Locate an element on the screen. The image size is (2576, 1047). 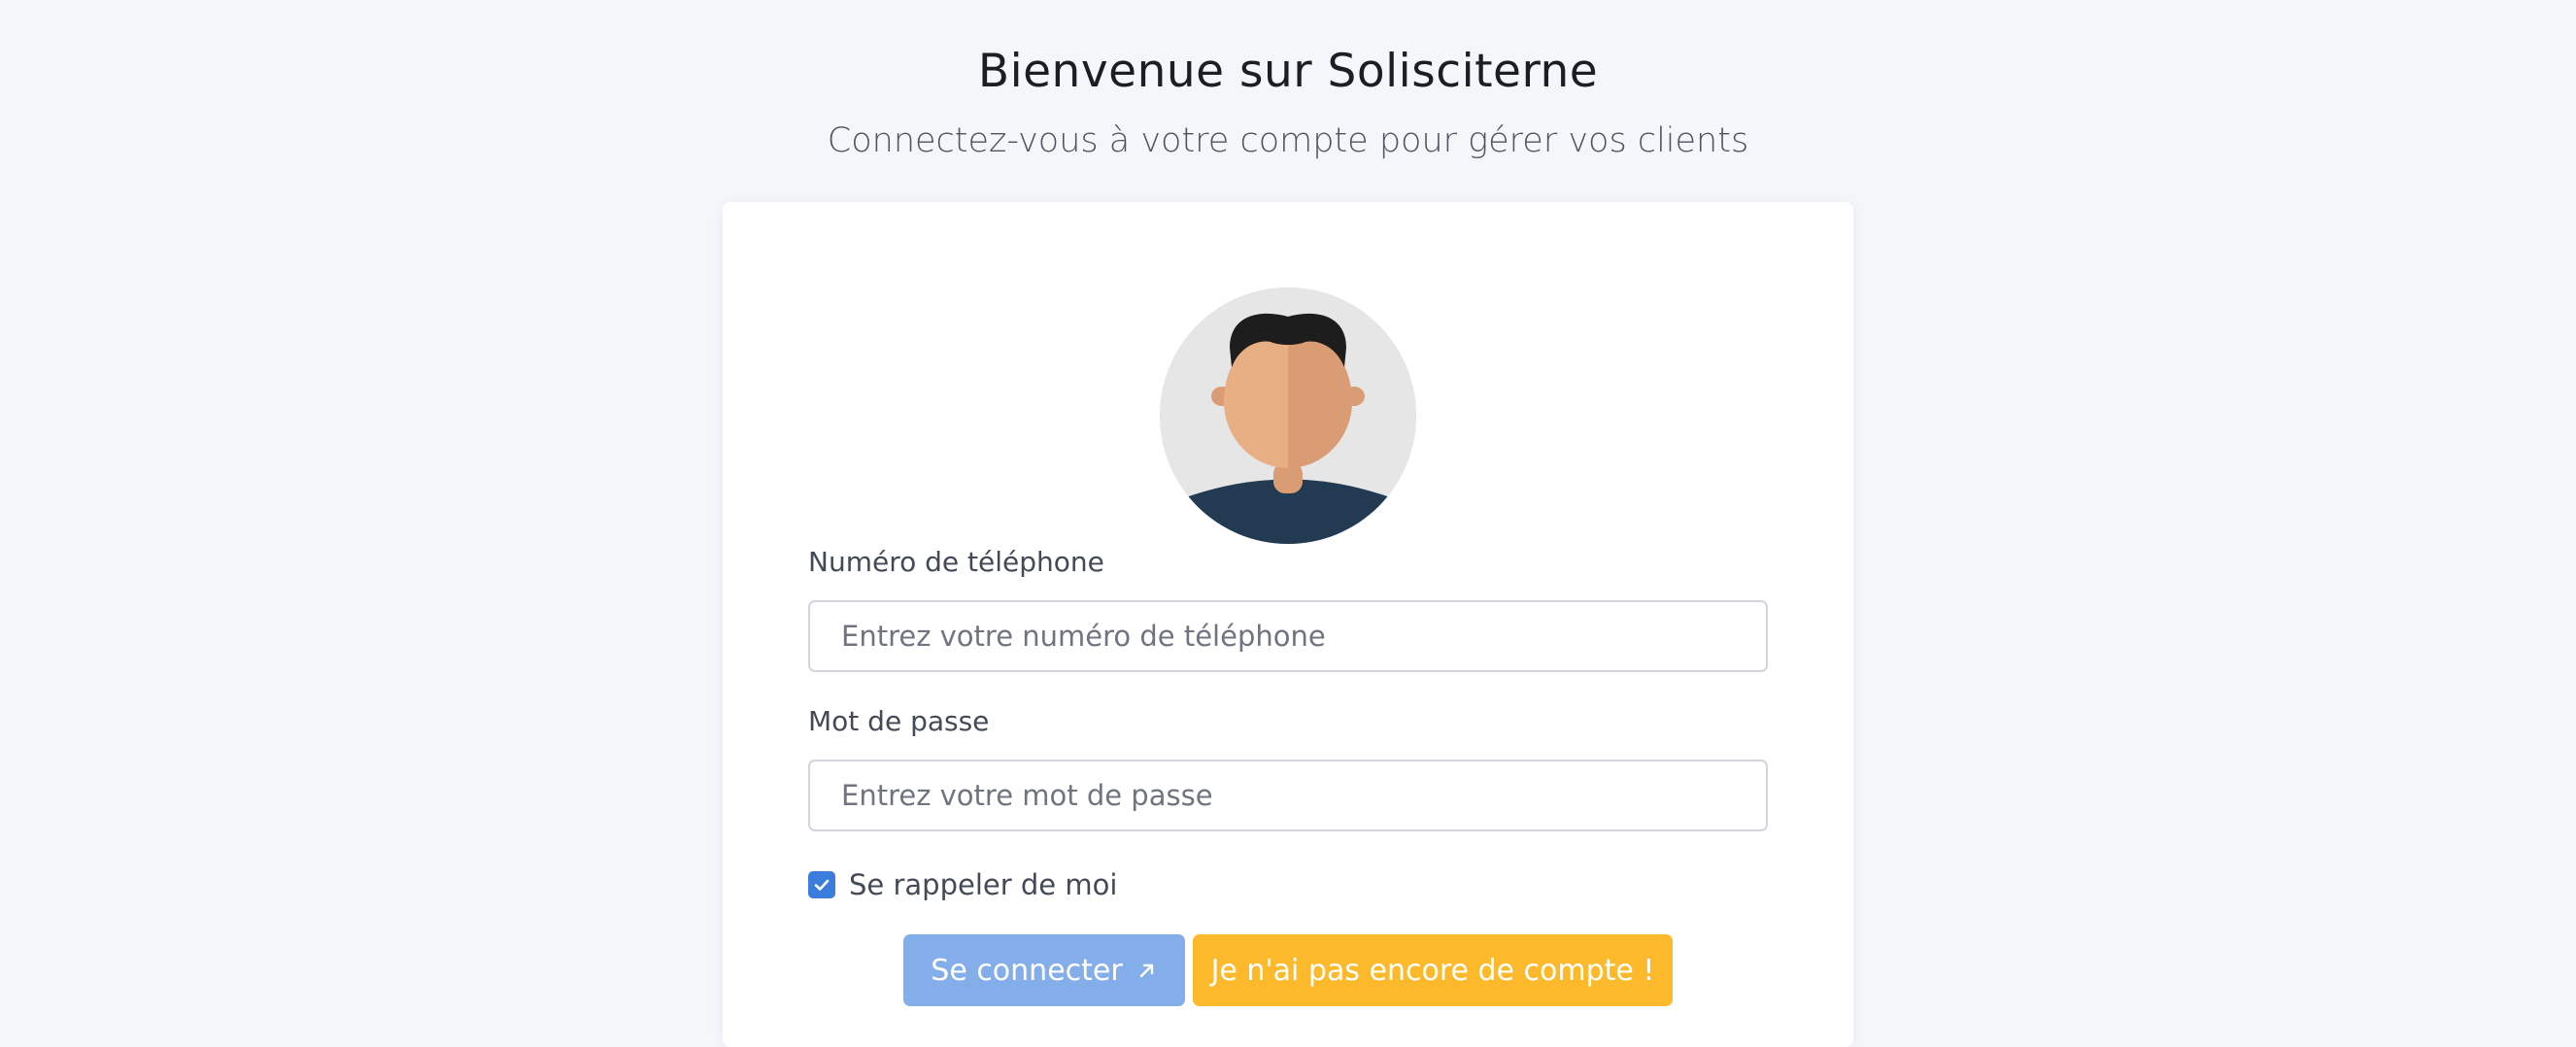
arrow-up-right-icon is located at coordinates (1146, 971).